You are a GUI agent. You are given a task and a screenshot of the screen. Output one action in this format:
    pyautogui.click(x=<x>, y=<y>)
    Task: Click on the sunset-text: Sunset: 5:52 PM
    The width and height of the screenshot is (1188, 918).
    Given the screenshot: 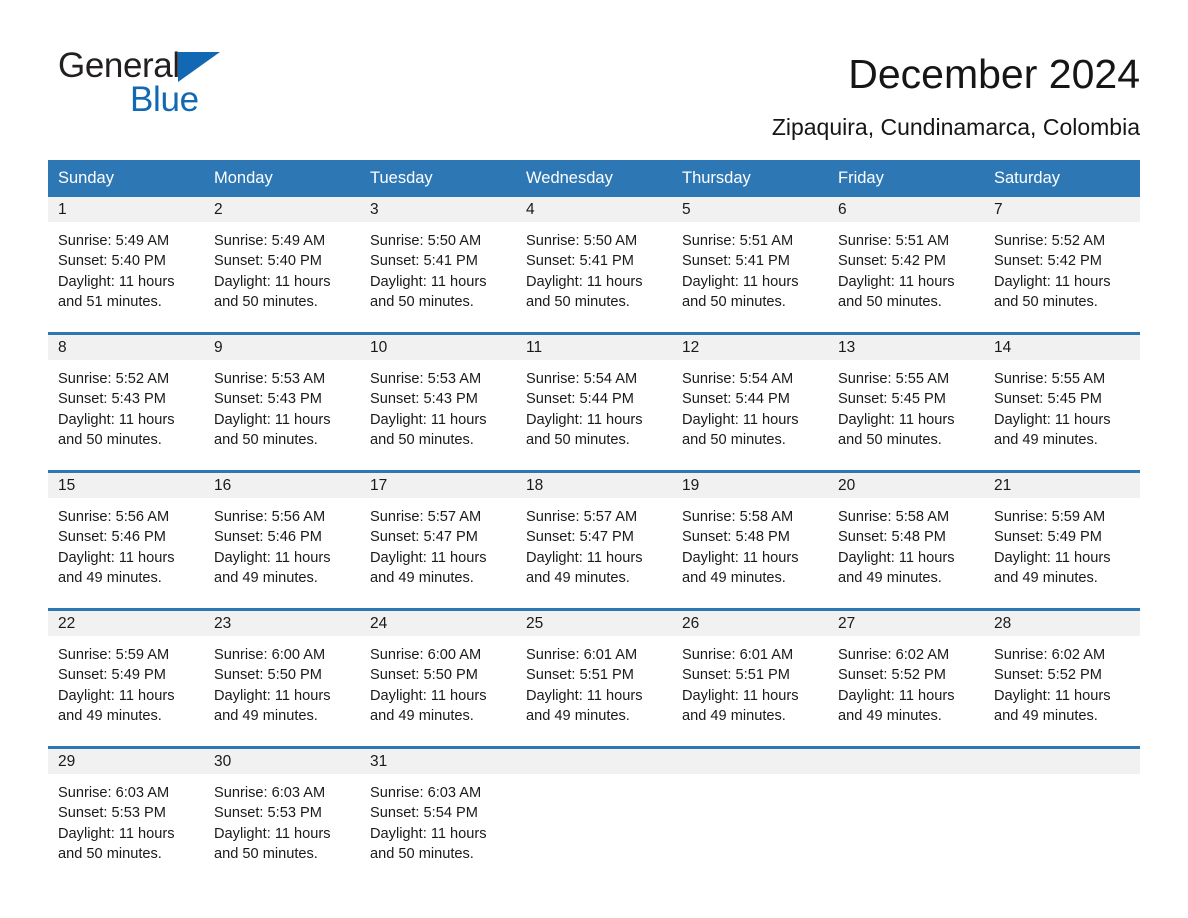 What is the action you would take?
    pyautogui.click(x=1048, y=675)
    